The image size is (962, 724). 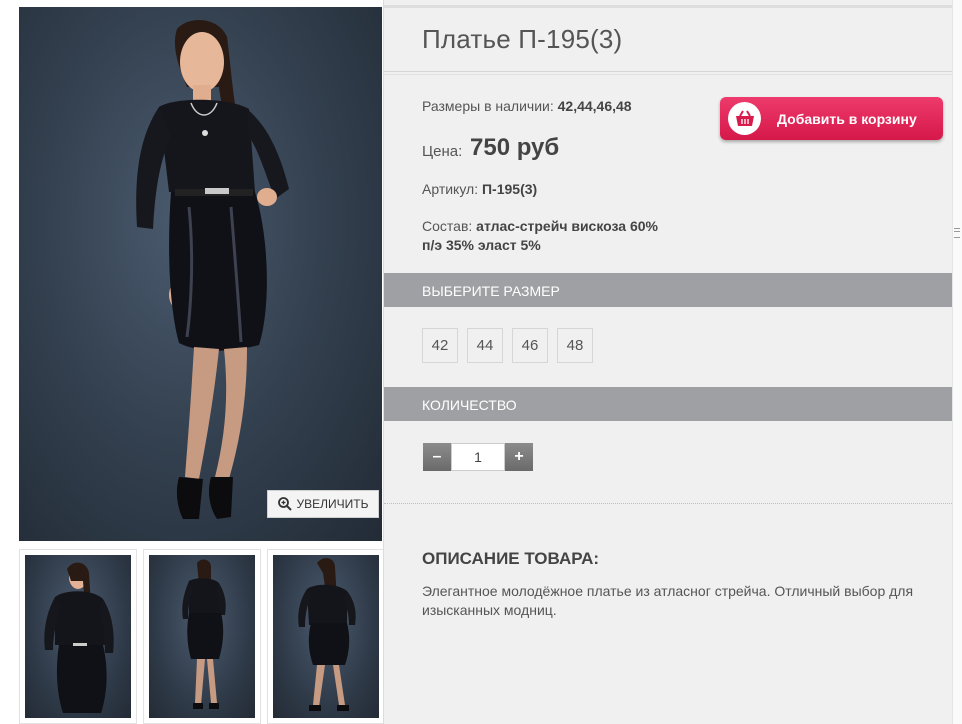 I want to click on quantity-decrease-button: –, so click(x=437, y=457).